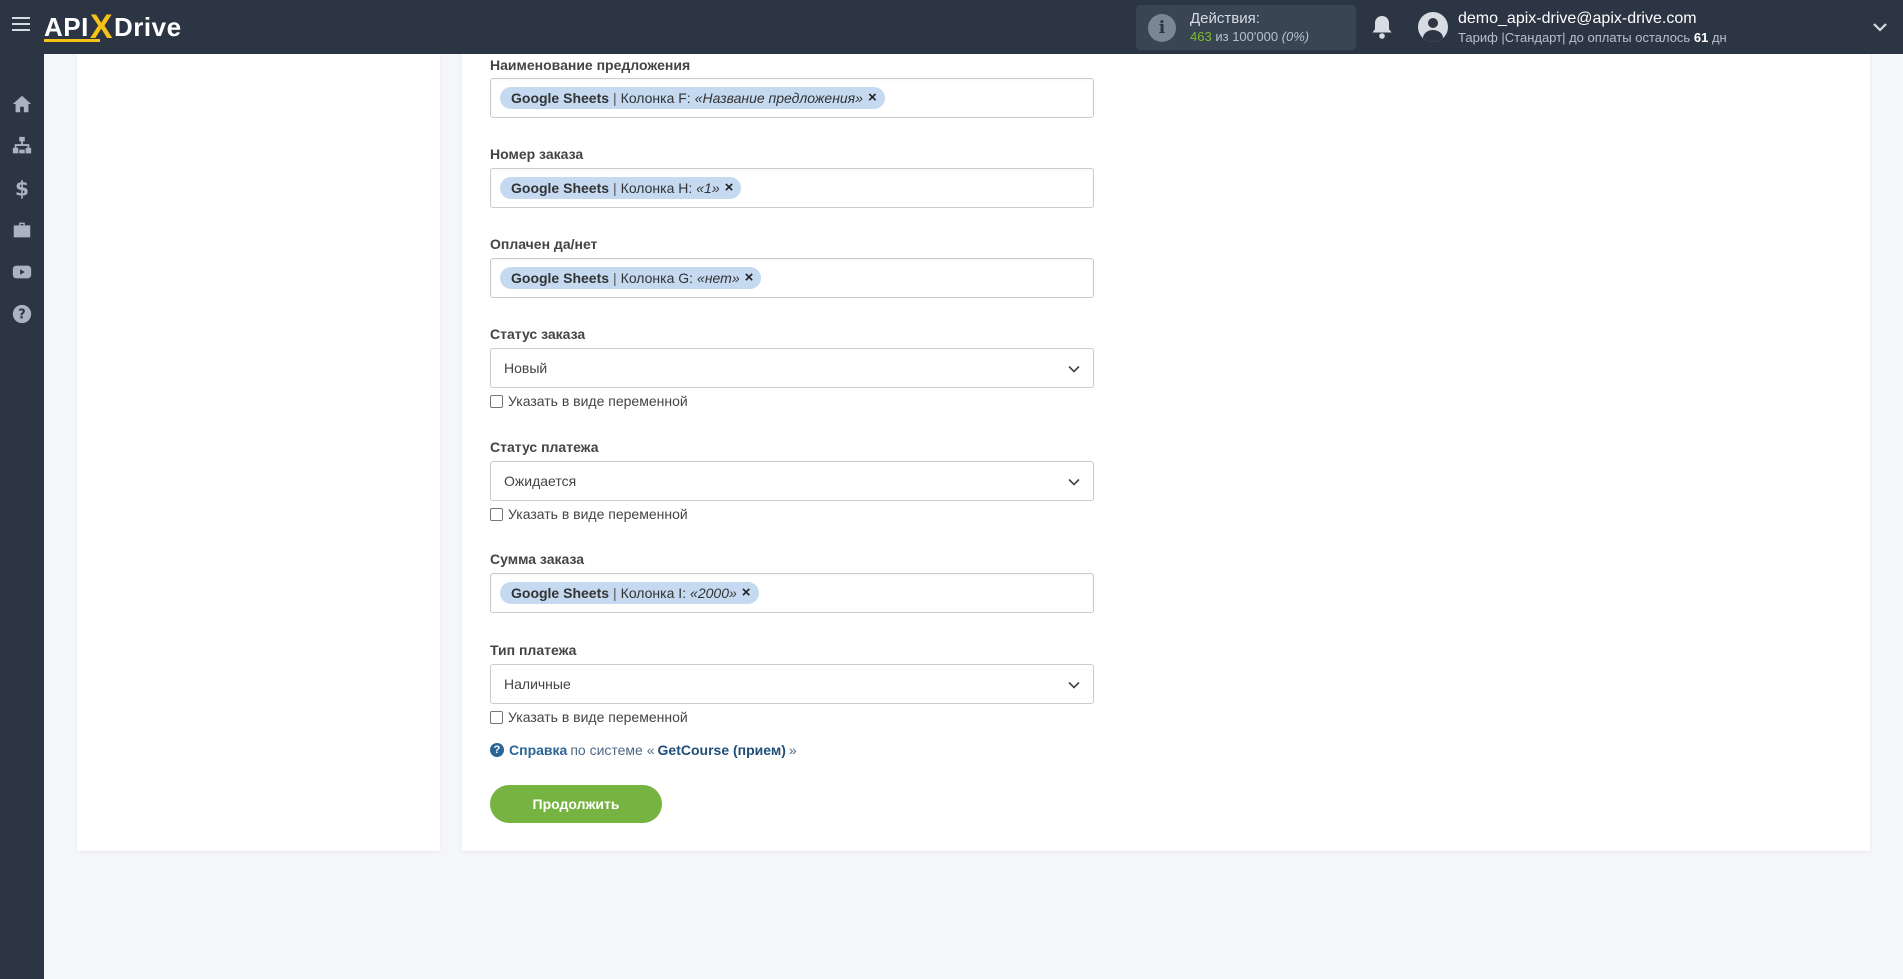 The image size is (1903, 979). What do you see at coordinates (497, 750) in the screenshot?
I see `question-circle-icon: ?` at bounding box center [497, 750].